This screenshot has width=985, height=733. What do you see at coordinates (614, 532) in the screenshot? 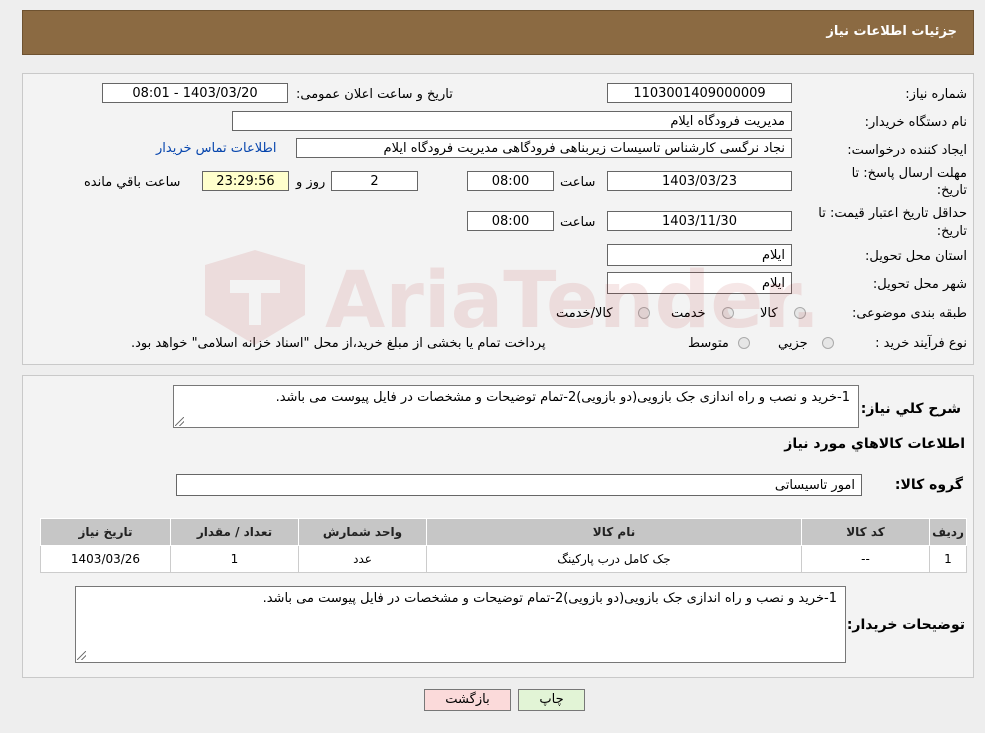
I see `col-goods-name: نام كالا` at bounding box center [614, 532].